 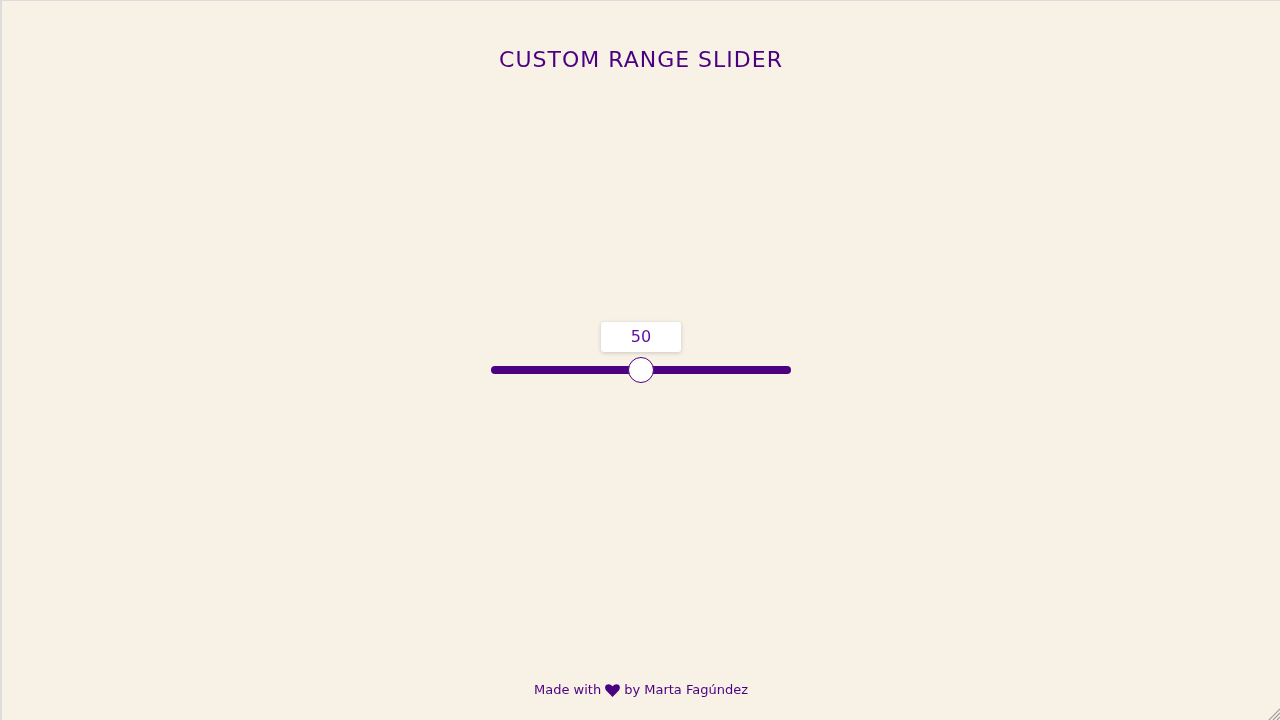 I want to click on slider-thumb, so click(x=641, y=370).